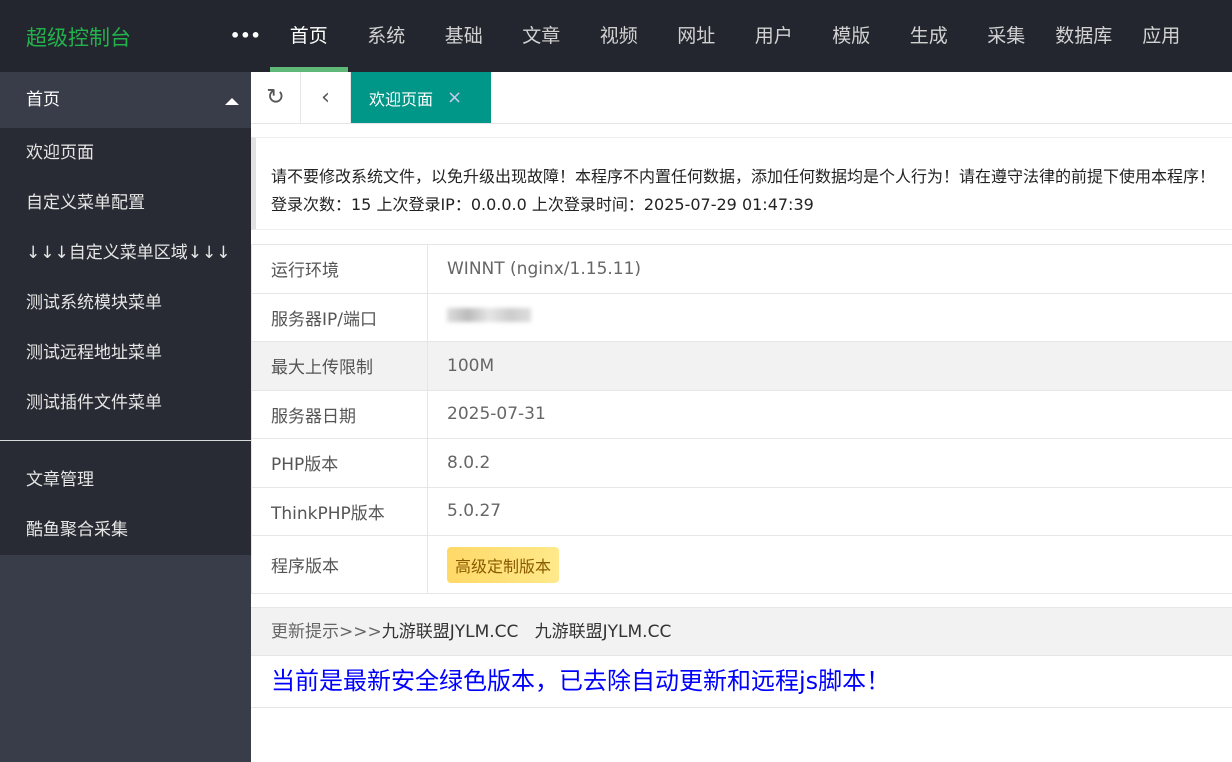 The image size is (1232, 762). Describe the element at coordinates (697, 36) in the screenshot. I see `nav-url: 网址` at that location.